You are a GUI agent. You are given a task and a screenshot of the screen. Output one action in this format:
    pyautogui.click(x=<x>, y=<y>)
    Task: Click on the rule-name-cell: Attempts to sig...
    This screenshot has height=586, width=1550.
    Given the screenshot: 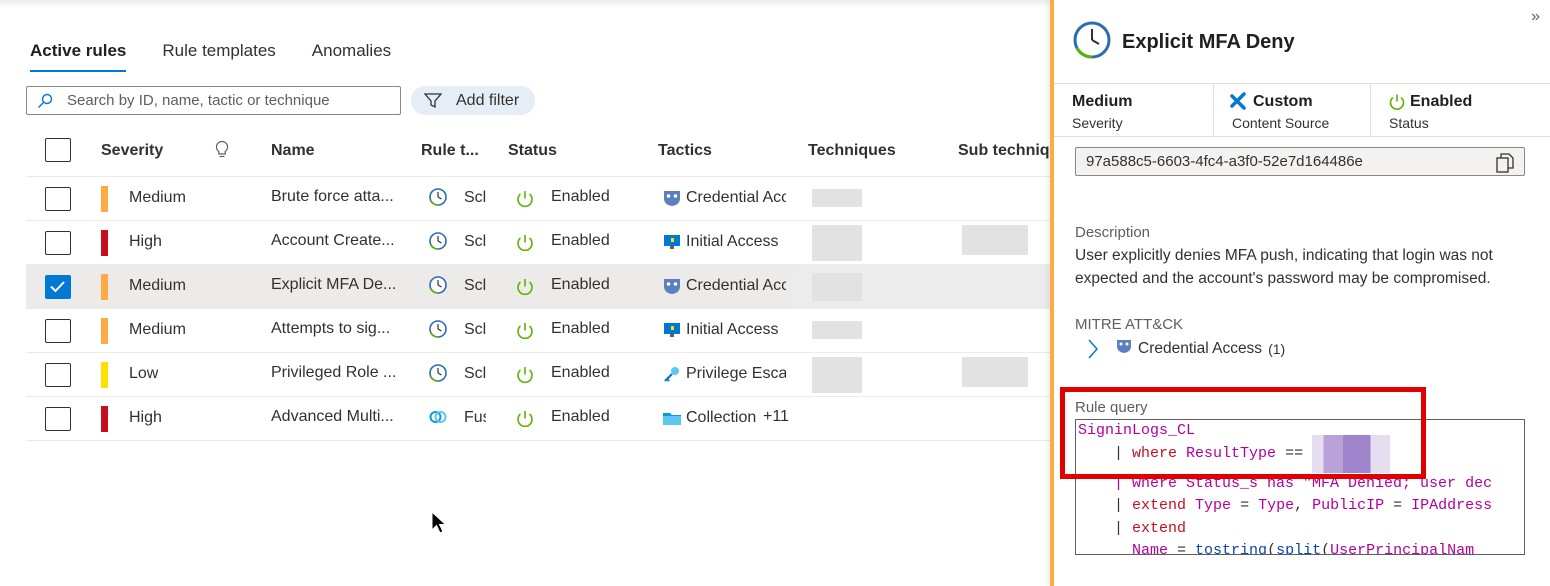 What is the action you would take?
    pyautogui.click(x=336, y=329)
    